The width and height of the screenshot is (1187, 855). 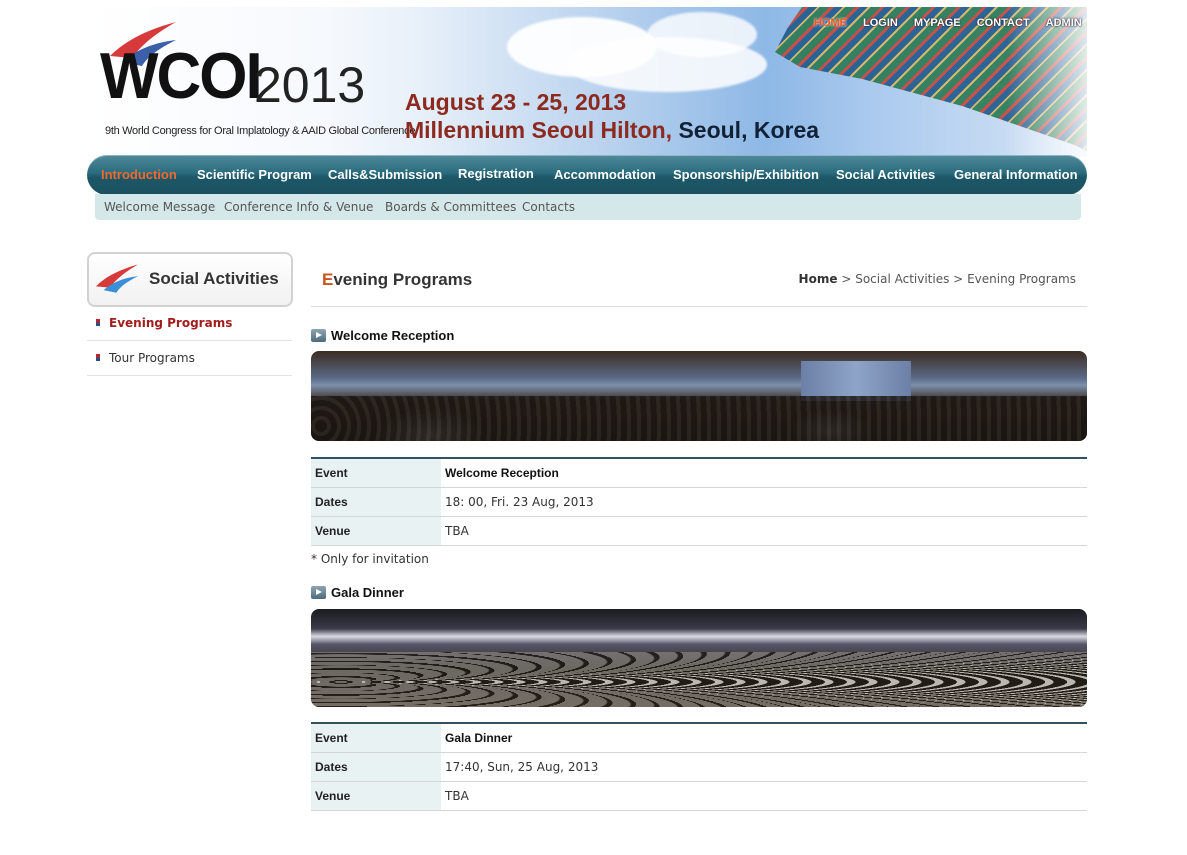 What do you see at coordinates (310, 85) in the screenshot?
I see `logo-year: 2013` at bounding box center [310, 85].